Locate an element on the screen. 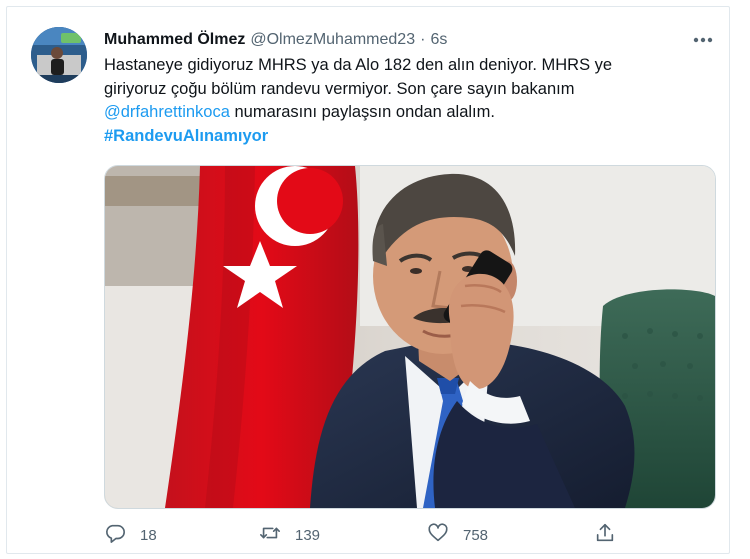 Image resolution: width=750 pixels, height=559 pixels. tweet-header: Muhammed Ölmez @OlmezMuhammed23 · 6s is located at coordinates (275, 40).